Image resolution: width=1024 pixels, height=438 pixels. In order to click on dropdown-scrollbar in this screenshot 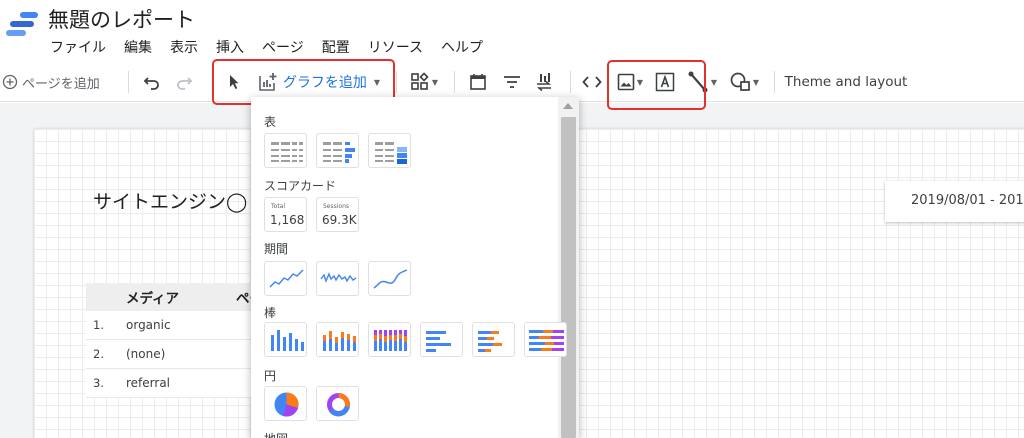, I will do `click(568, 267)`.